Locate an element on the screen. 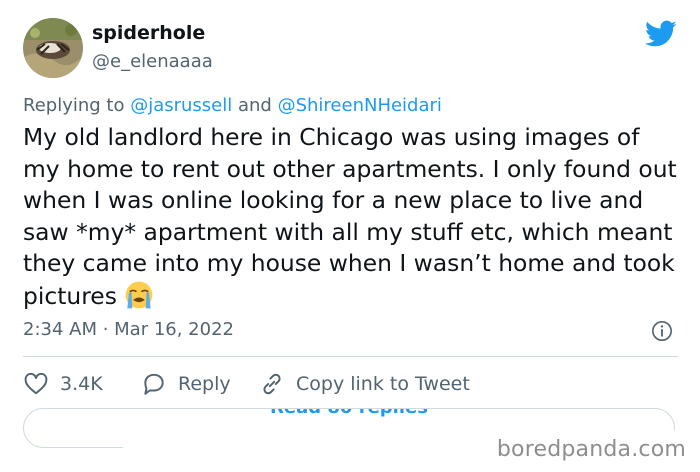  info-icon is located at coordinates (662, 331).